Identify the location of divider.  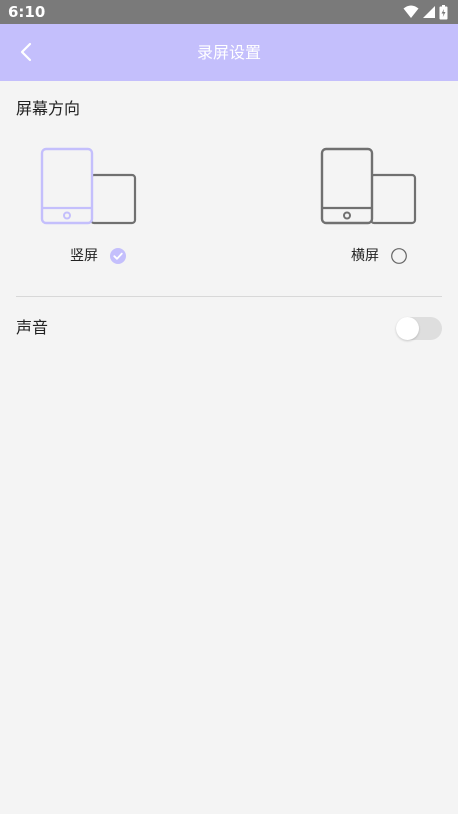
(229, 296).